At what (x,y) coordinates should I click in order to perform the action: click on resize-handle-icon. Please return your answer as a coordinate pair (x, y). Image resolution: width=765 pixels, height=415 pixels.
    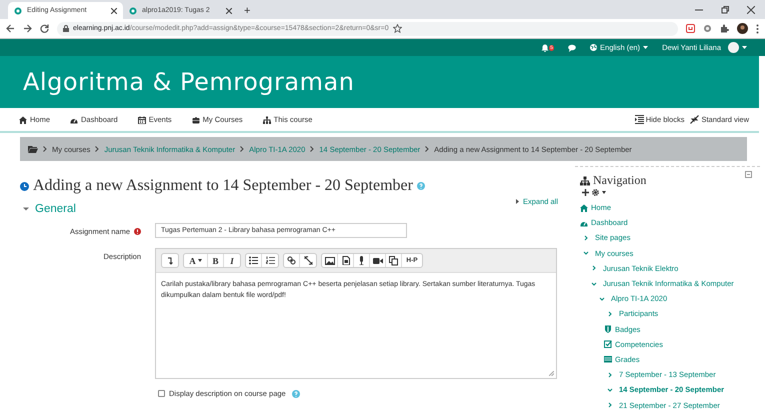
    Looking at the image, I should click on (551, 373).